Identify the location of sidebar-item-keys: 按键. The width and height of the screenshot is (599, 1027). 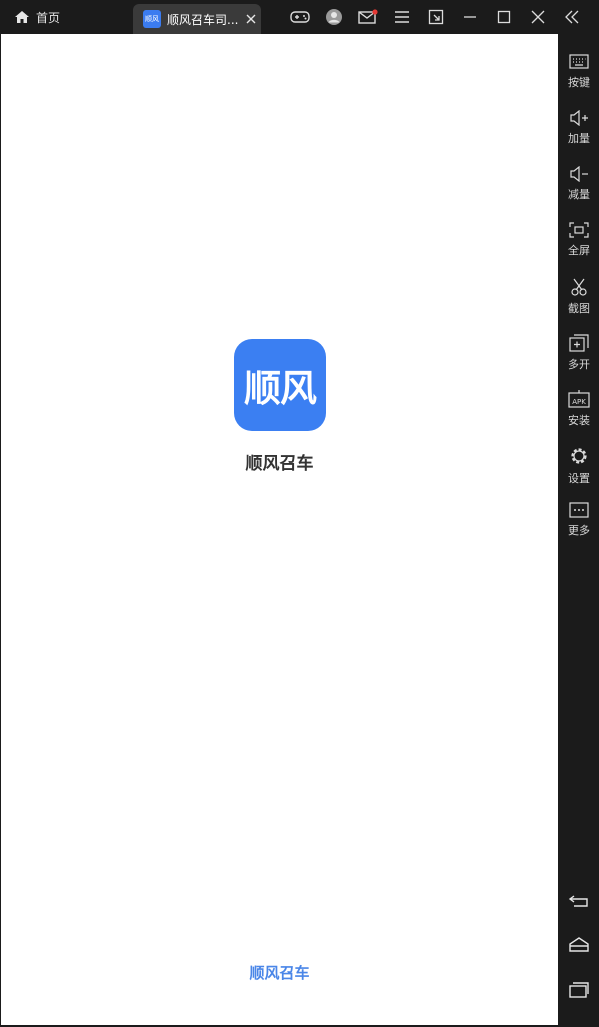
(579, 75).